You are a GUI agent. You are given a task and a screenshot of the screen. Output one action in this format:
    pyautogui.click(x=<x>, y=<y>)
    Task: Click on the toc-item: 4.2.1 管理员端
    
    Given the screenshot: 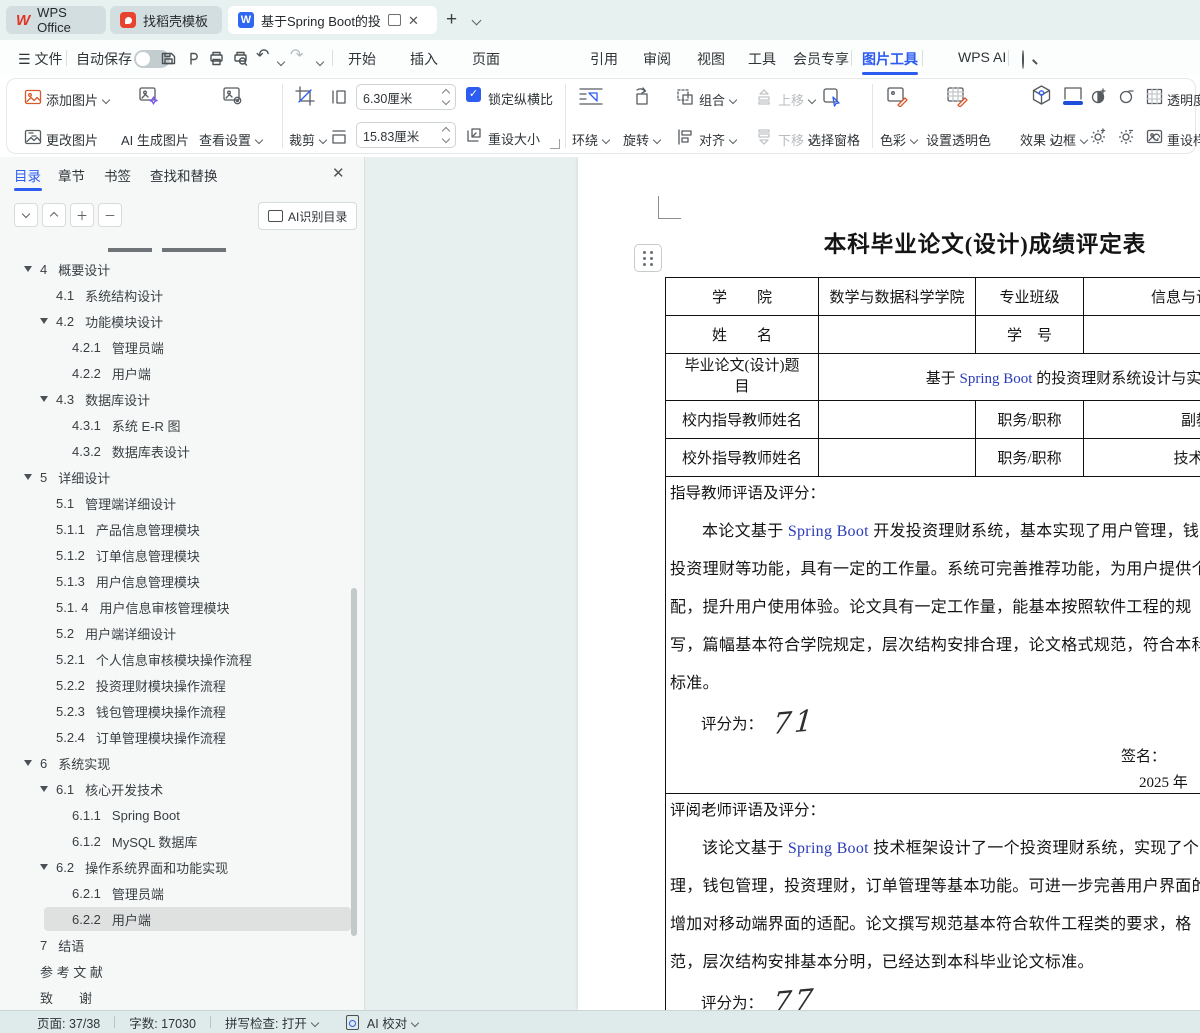 What is the action you would take?
    pyautogui.click(x=182, y=347)
    